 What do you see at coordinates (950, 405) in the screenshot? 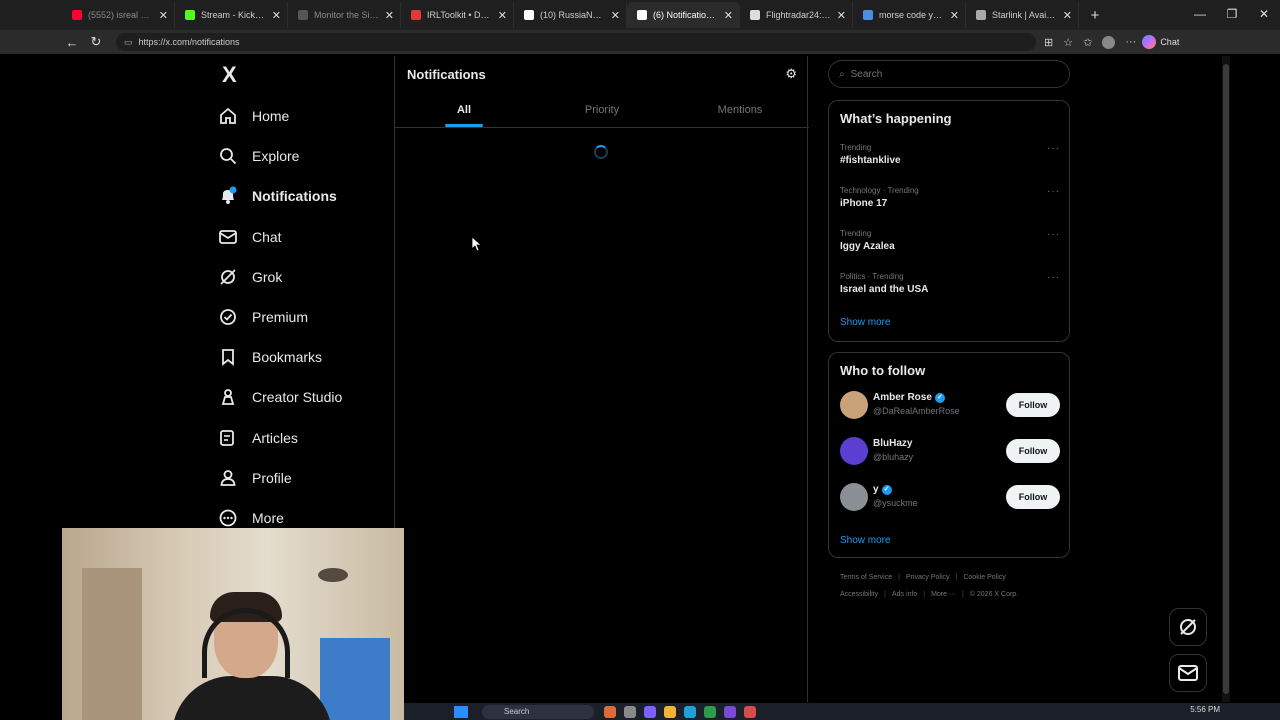
I see `follow-suggestion: Amber Rose ✓ @DaRealAmberRose Follow` at bounding box center [950, 405].